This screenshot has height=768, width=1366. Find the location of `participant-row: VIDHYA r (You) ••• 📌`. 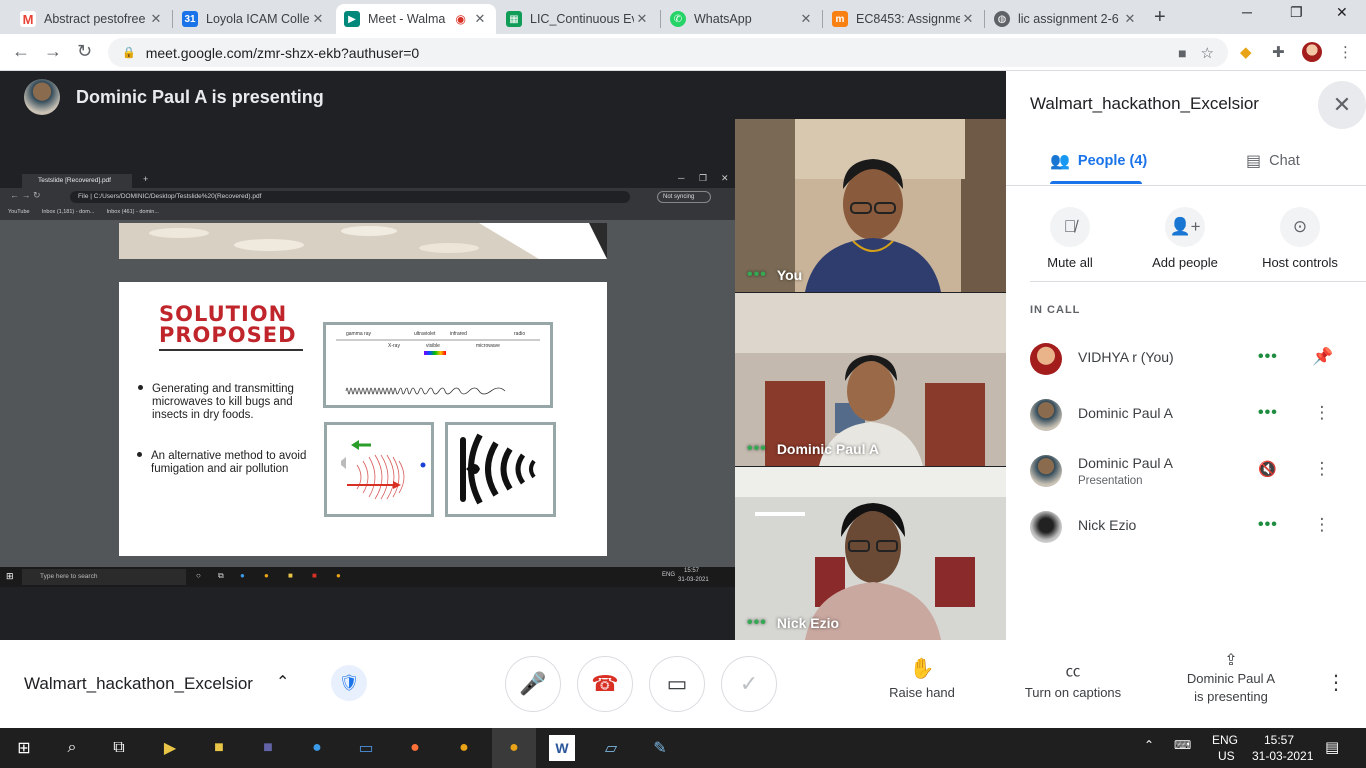

participant-row: VIDHYA r (You) ••• 📌 is located at coordinates (1190, 359).